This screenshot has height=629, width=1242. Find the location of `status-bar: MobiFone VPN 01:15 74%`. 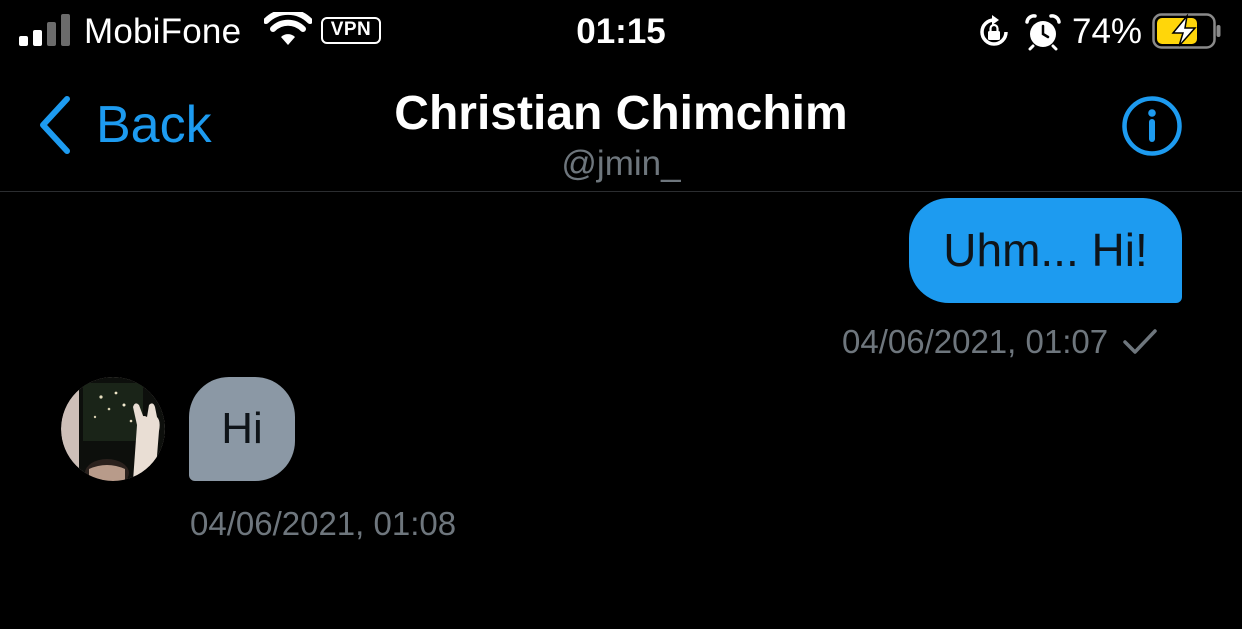

status-bar: MobiFone VPN 01:15 74% is located at coordinates (621, 35).